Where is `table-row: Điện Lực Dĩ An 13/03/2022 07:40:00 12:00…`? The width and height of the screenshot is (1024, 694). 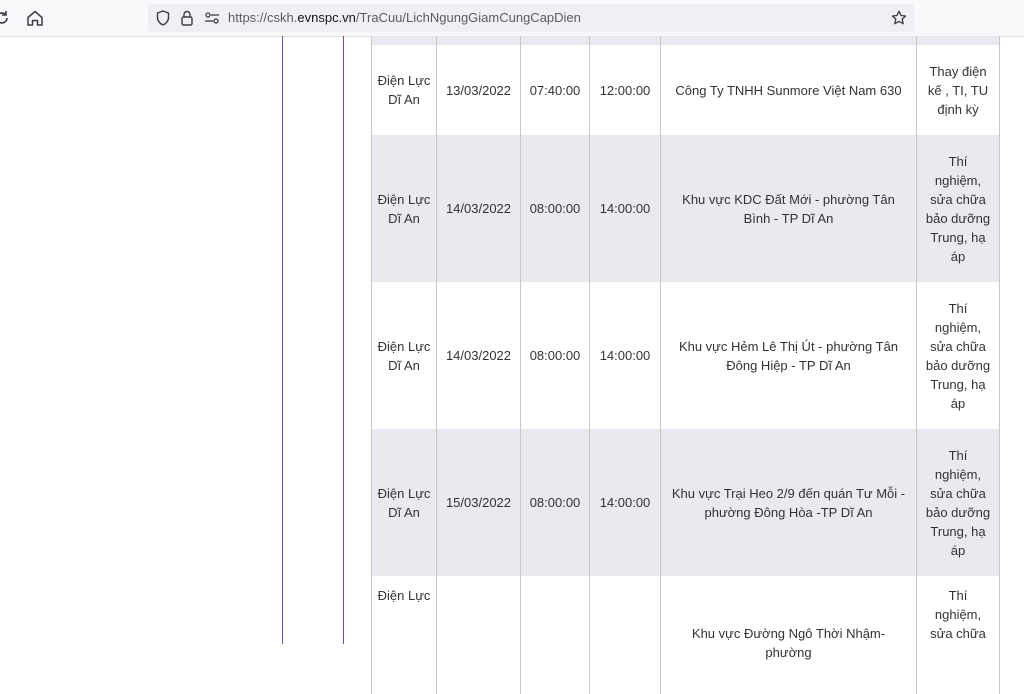
table-row: Điện Lực Dĩ An 13/03/2022 07:40:00 12:00… is located at coordinates (685, 90).